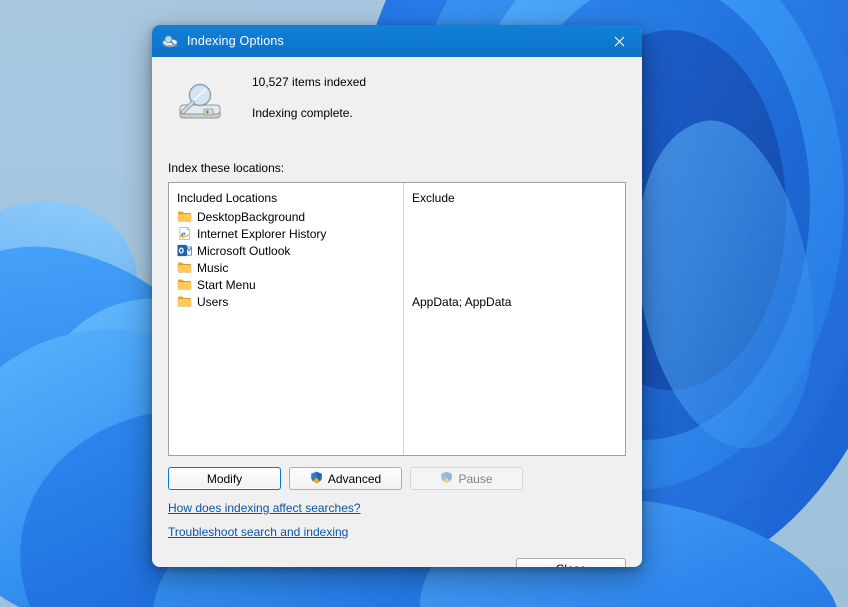 This screenshot has height=607, width=848. Describe the element at coordinates (81, 280) in the screenshot. I see `wallpaper-petal` at that location.